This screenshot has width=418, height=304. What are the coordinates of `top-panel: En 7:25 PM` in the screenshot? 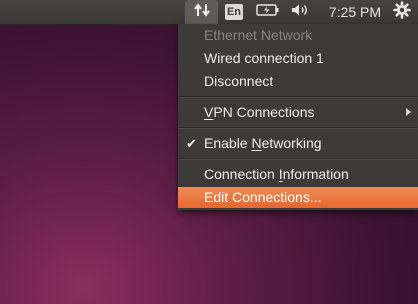 It's located at (209, 12).